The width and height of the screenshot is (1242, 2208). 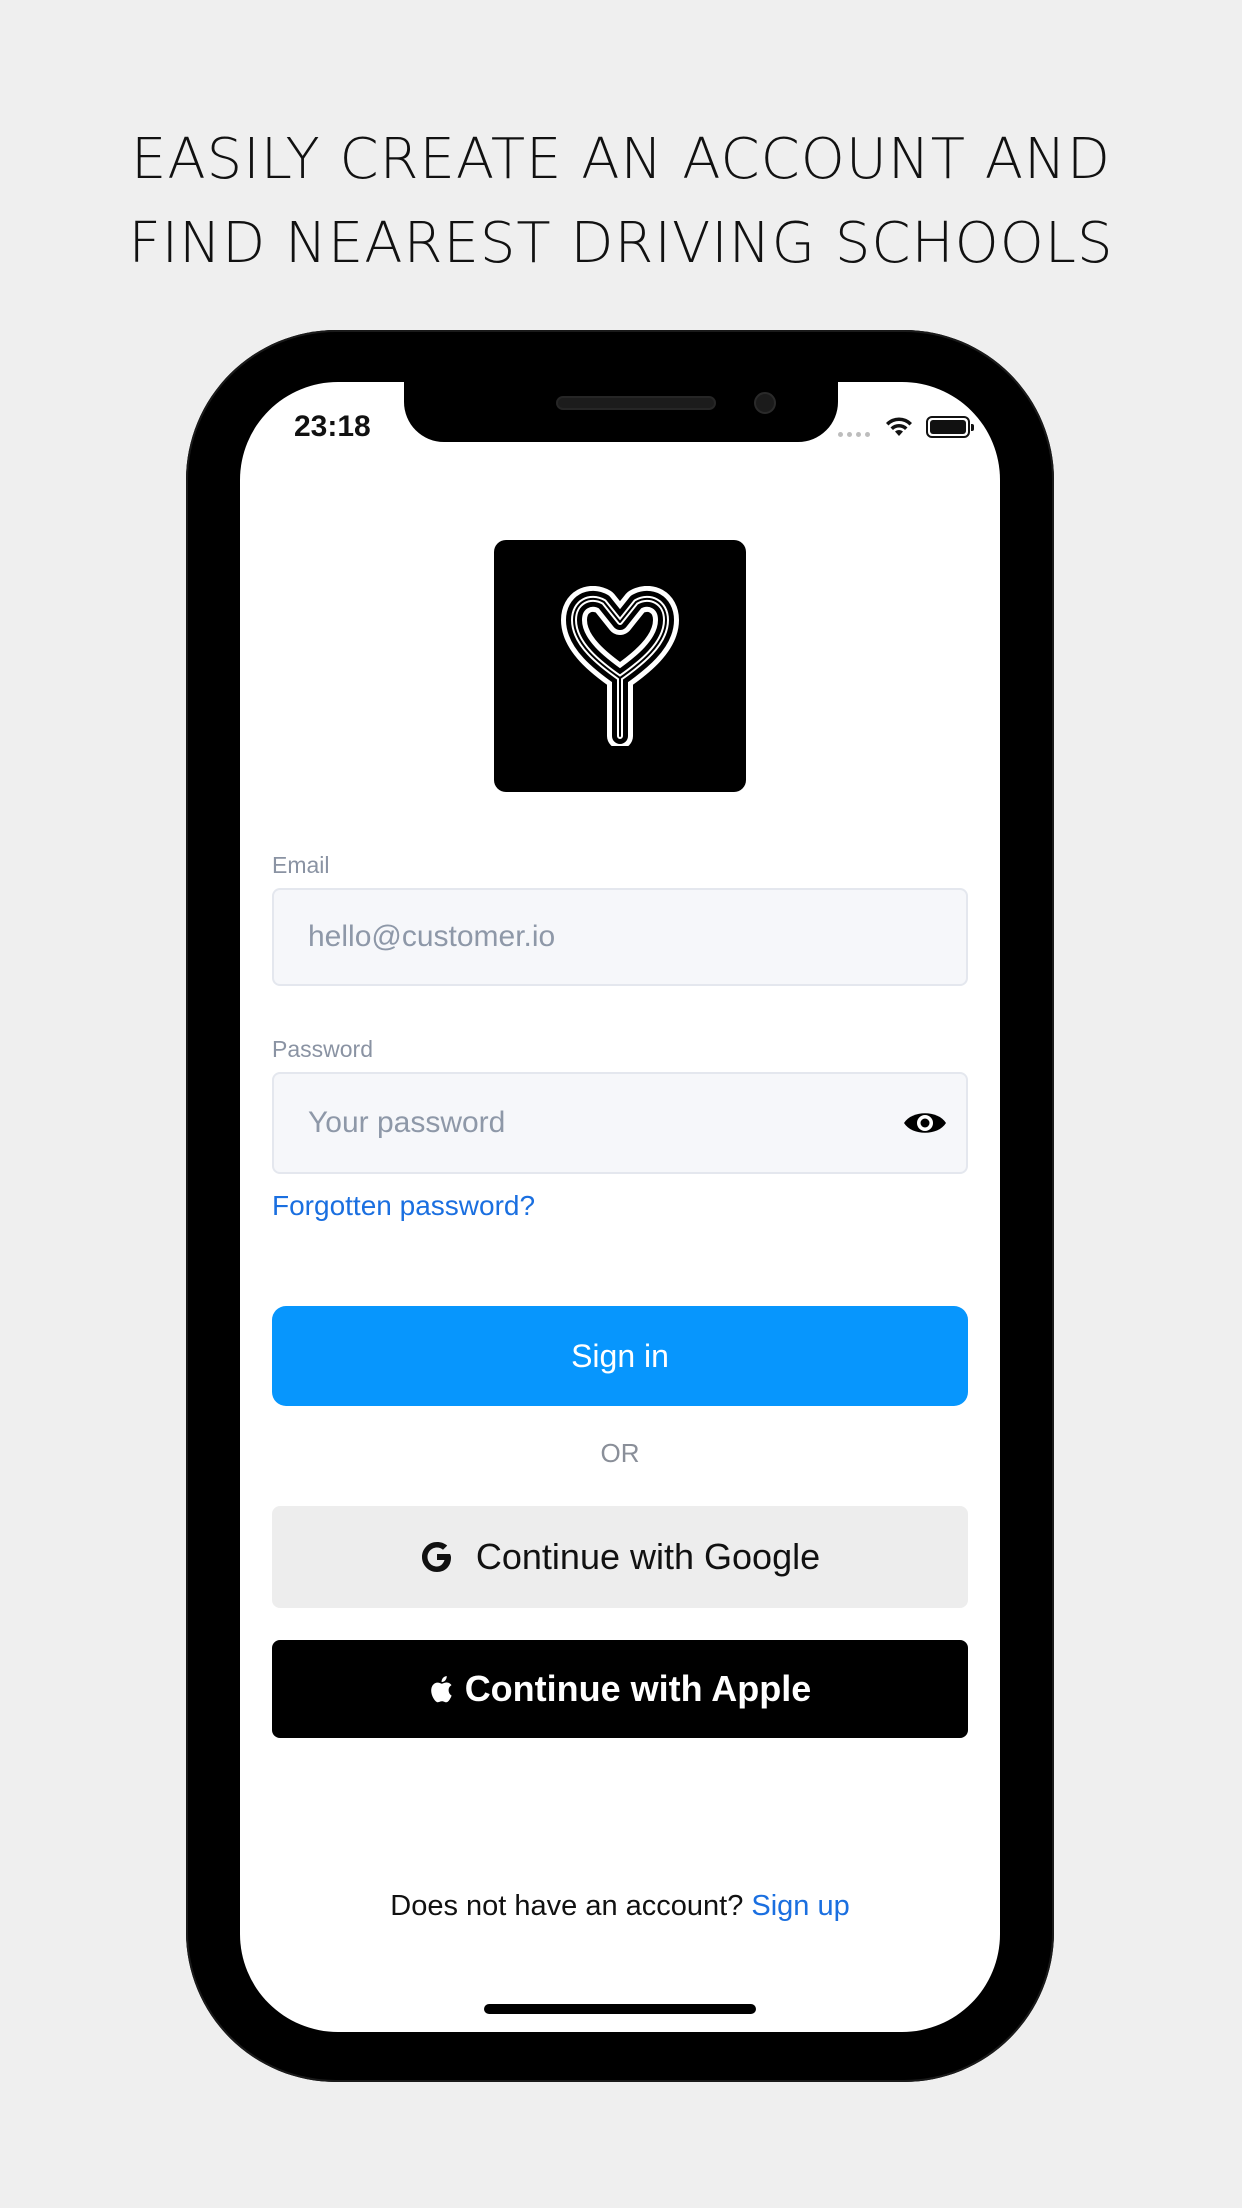 I want to click on apple-signin-button: Continue with Apple, so click(x=620, y=1689).